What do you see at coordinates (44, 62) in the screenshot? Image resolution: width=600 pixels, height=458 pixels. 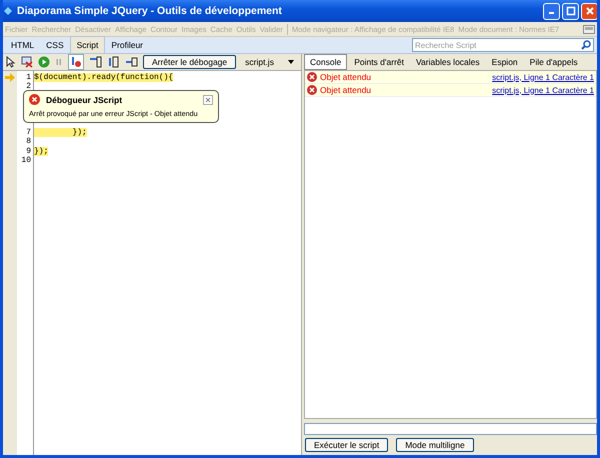 I see `play-icon` at bounding box center [44, 62].